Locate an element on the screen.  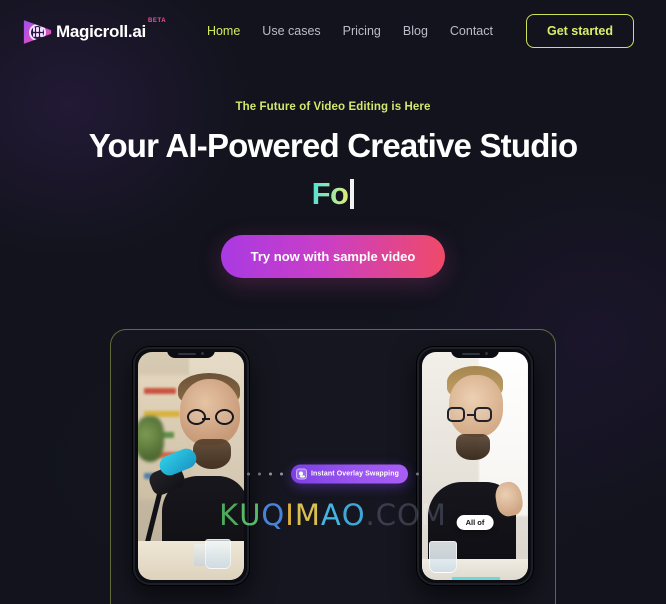
after-video-screen: All of is located at coordinates (475, 466).